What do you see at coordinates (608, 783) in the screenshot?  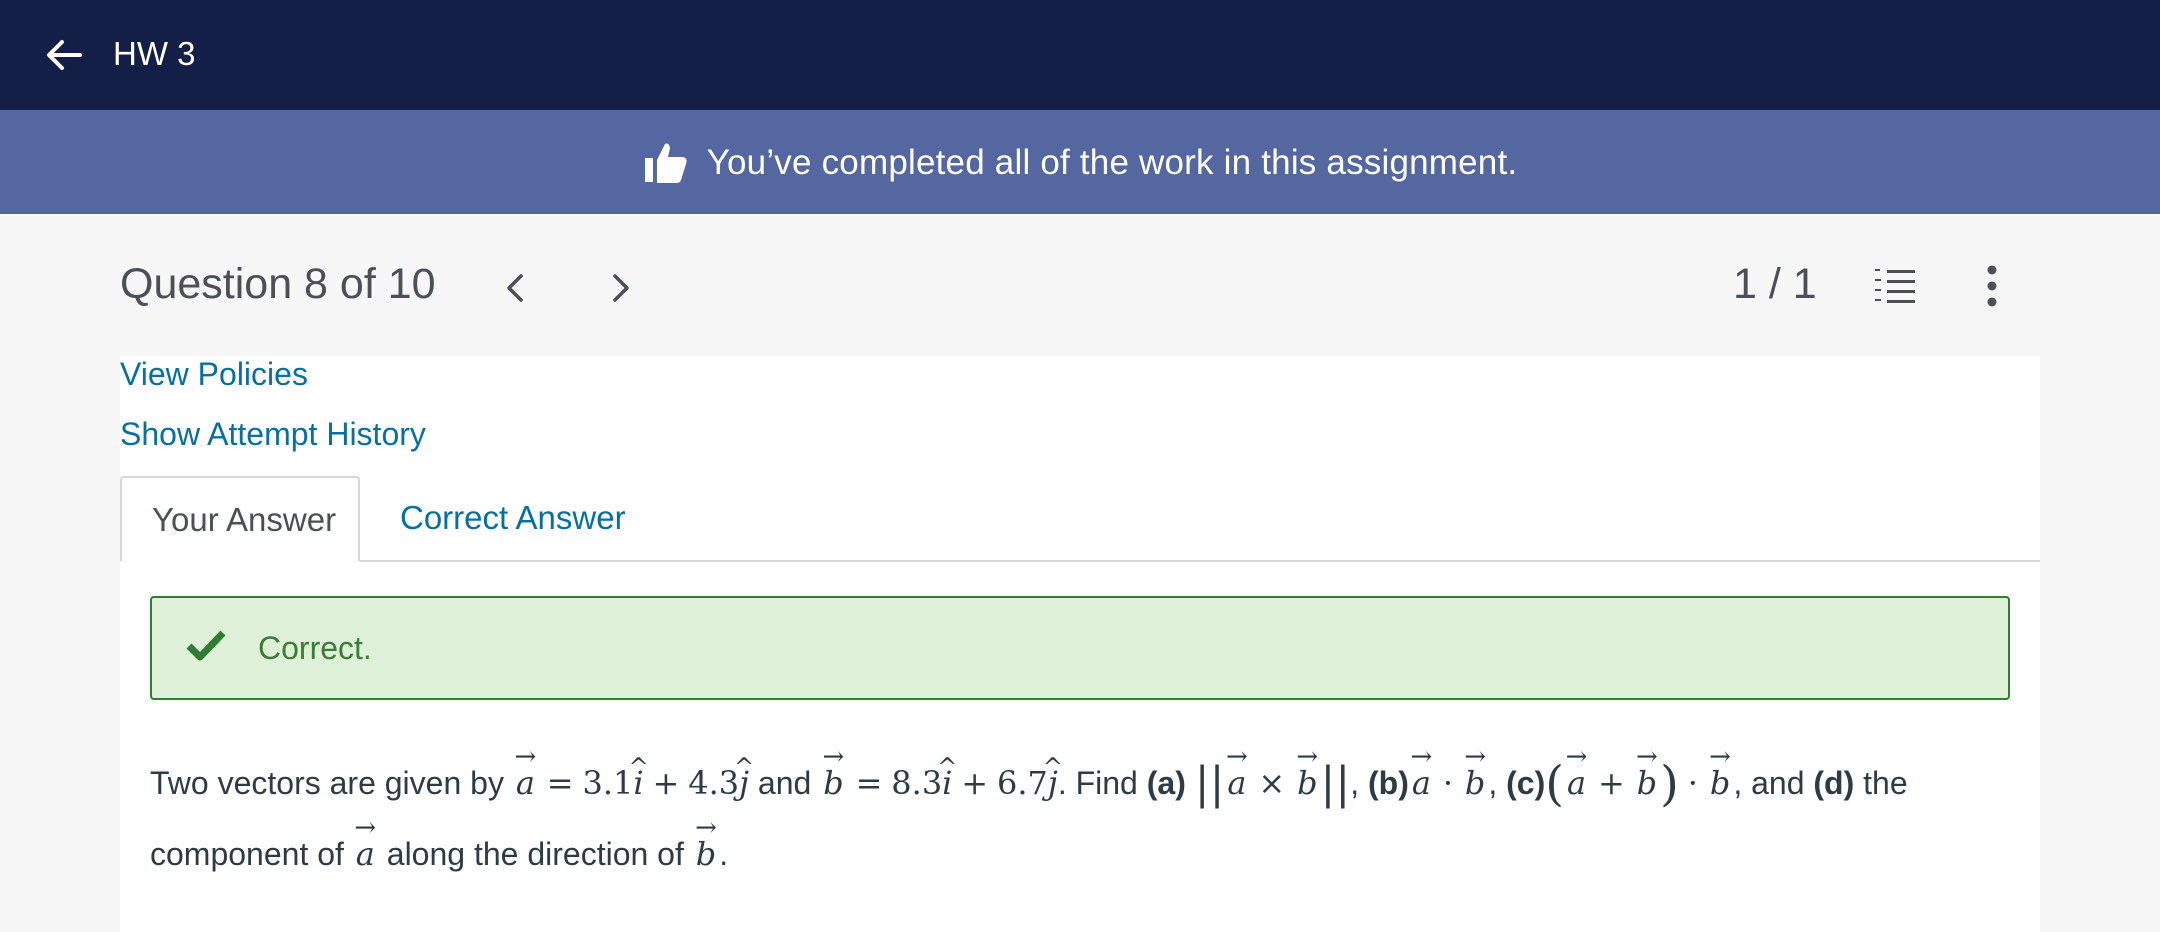 I see `a-x-component: 3.1` at bounding box center [608, 783].